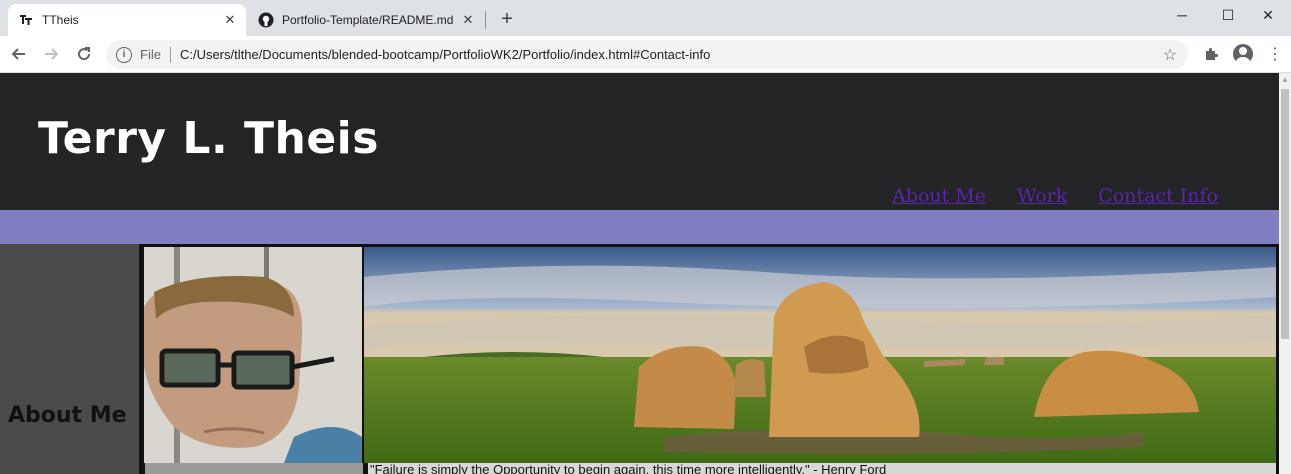 This screenshot has height=474, width=1291. What do you see at coordinates (19, 54) in the screenshot?
I see `back-arrow-icon` at bounding box center [19, 54].